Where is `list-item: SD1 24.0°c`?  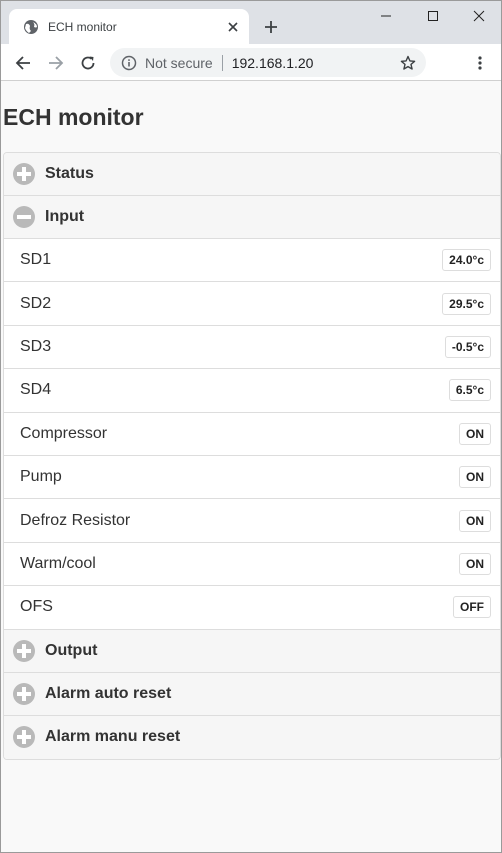
list-item: SD1 24.0°c is located at coordinates (252, 261).